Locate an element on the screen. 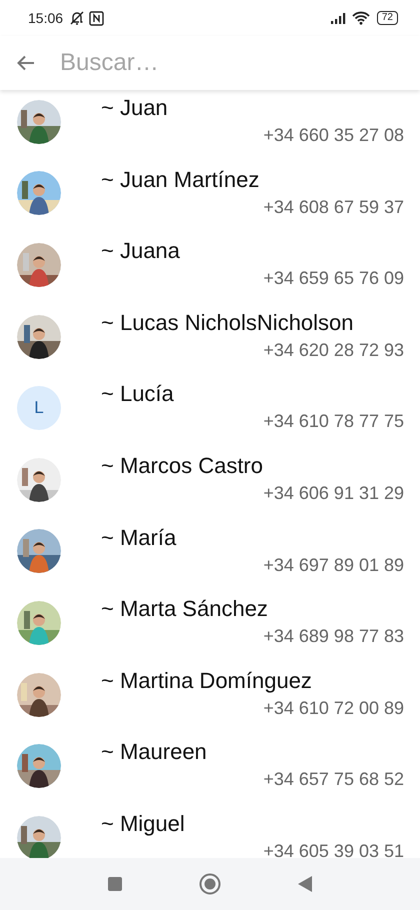 This screenshot has height=910, width=420. phone-number: +34 620 28 72 93 is located at coordinates (333, 349).